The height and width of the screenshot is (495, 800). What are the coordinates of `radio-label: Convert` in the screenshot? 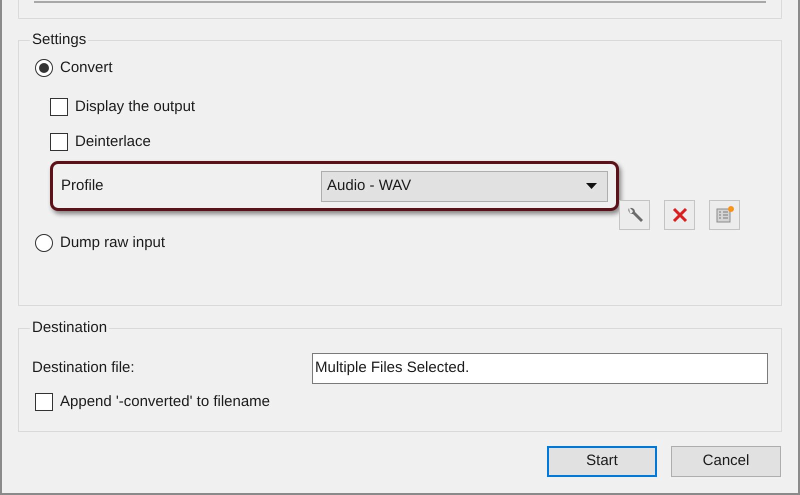 It's located at (86, 68).